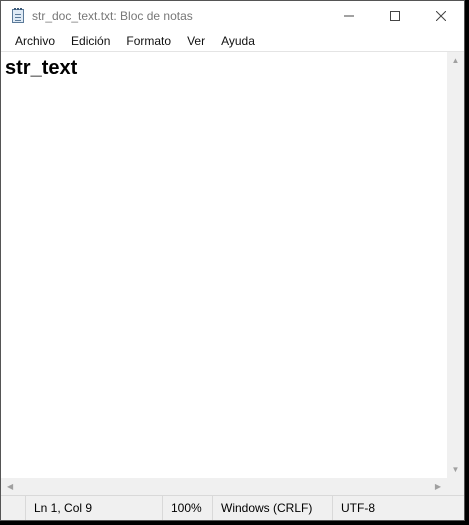  Describe the element at coordinates (456, 469) in the screenshot. I see `scroll-down-icon: ▼` at that location.